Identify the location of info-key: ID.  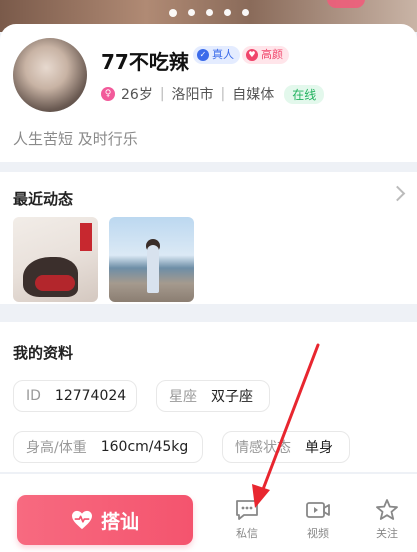
(33, 396).